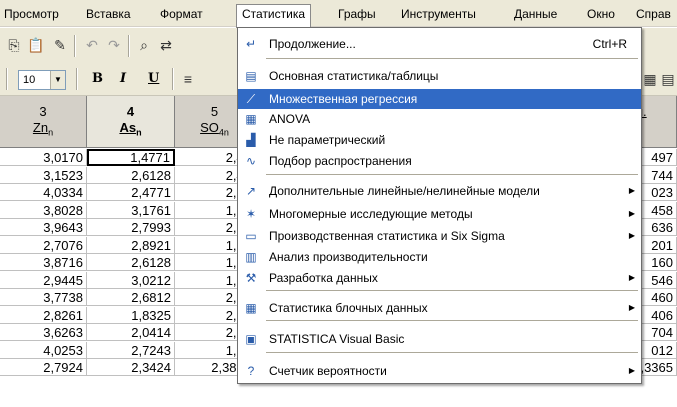  What do you see at coordinates (131, 350) in the screenshot?
I see `table-cell: 2,7243` at bounding box center [131, 350].